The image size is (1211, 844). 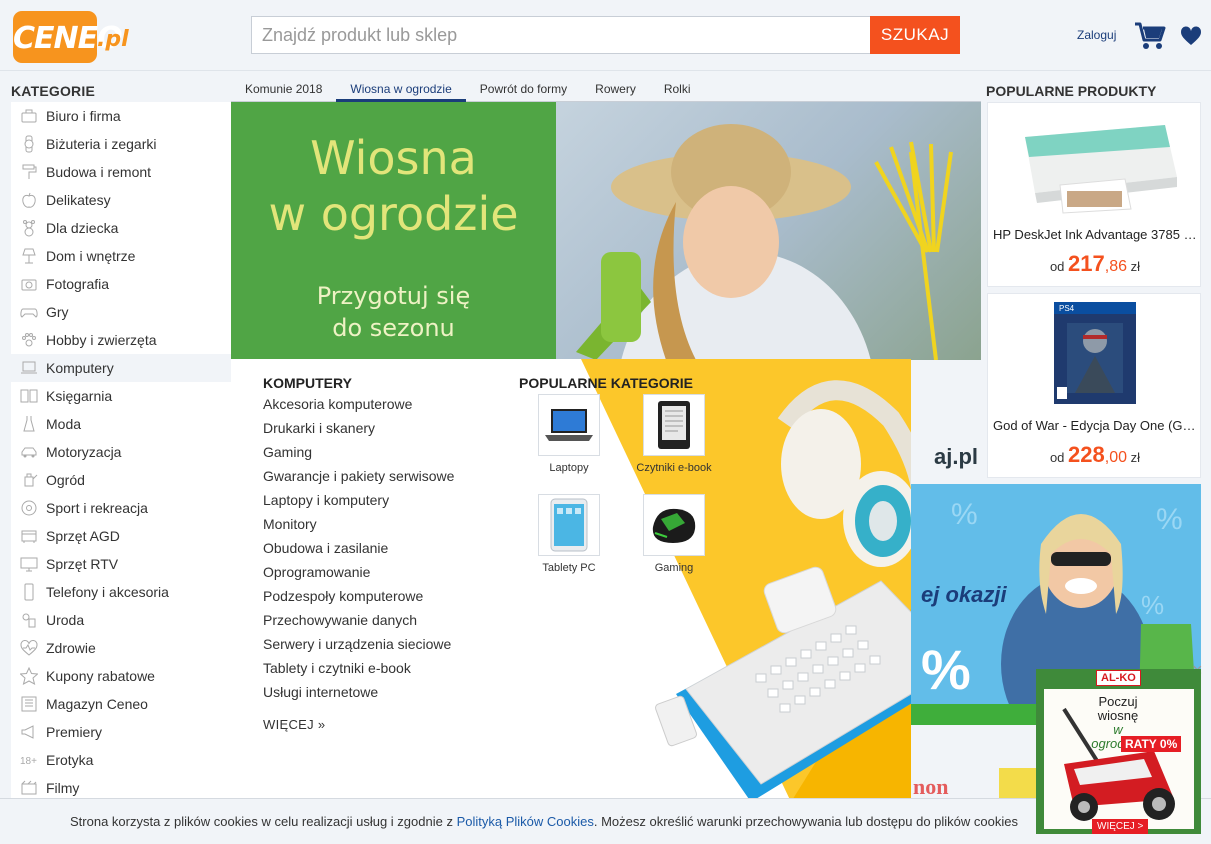 What do you see at coordinates (674, 434) in the screenshot?
I see `popular-category-ebook: Czytniki e-book` at bounding box center [674, 434].